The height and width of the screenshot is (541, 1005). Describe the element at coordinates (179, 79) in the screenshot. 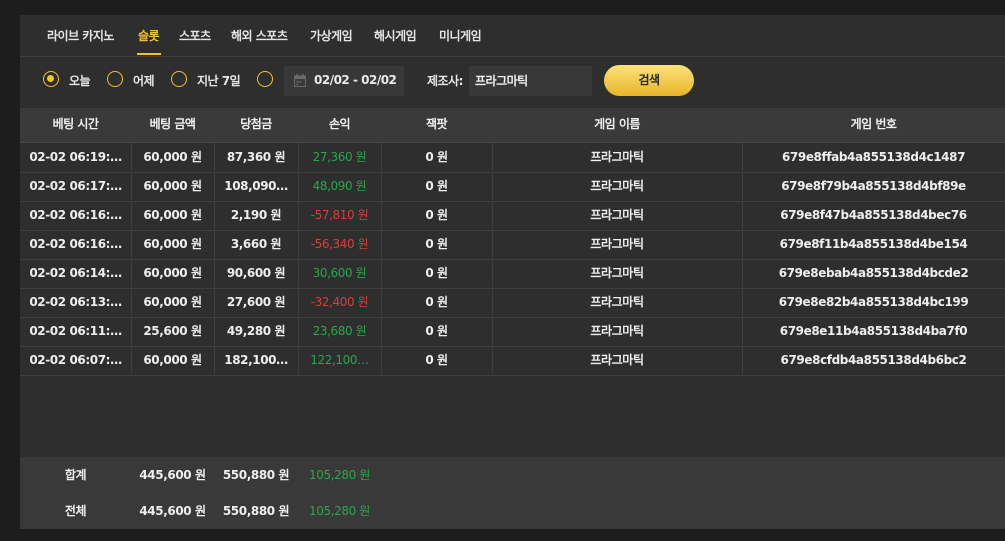

I see `radio-last-7-days` at that location.